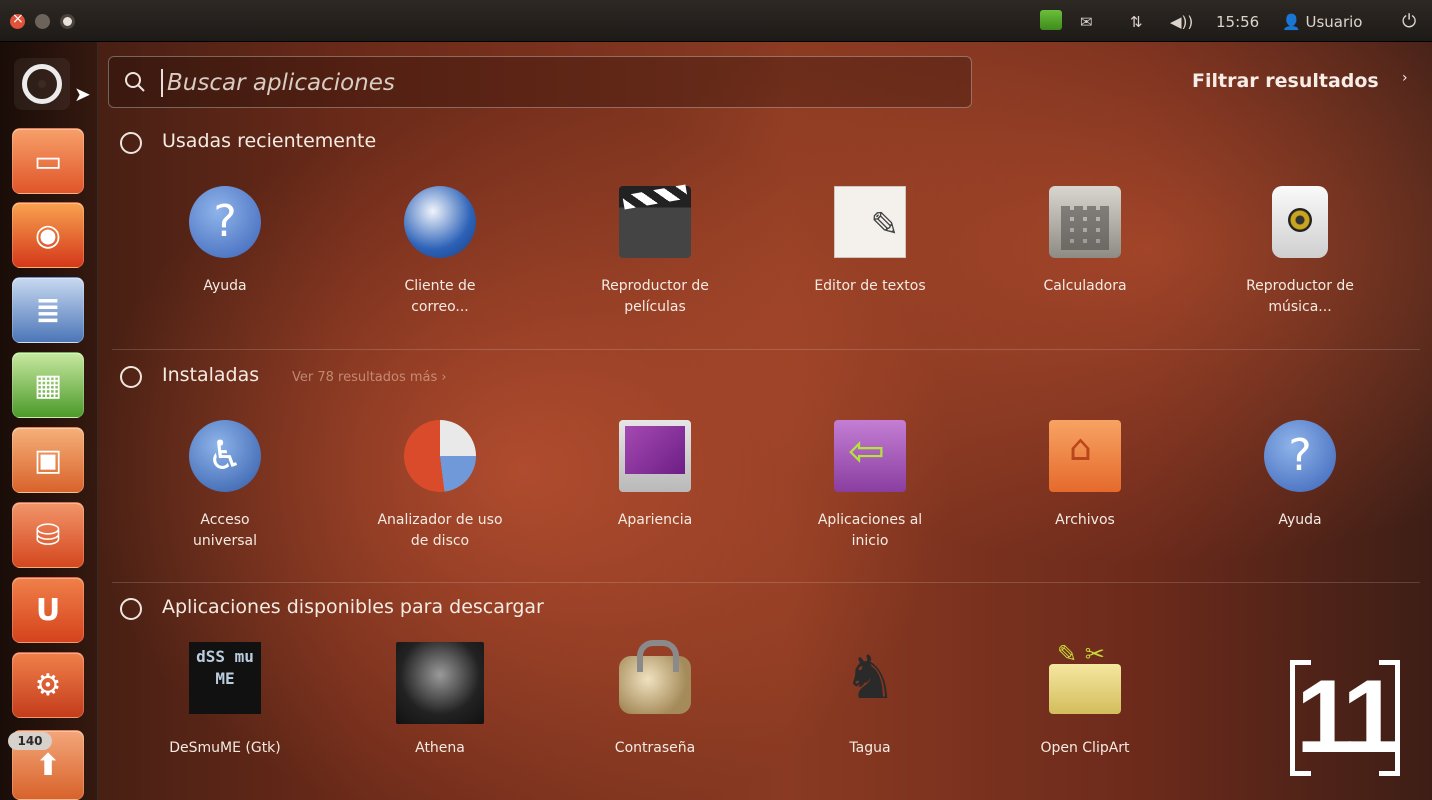 The height and width of the screenshot is (800, 1432). I want to click on window-minimize-button, so click(42, 21).